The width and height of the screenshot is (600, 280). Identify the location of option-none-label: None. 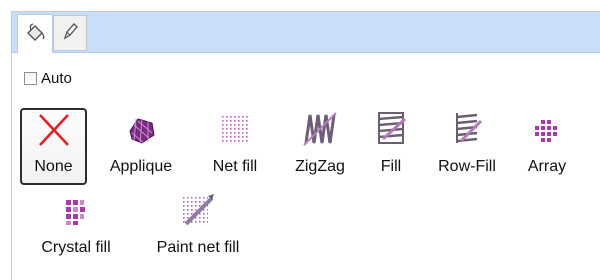
(53, 166).